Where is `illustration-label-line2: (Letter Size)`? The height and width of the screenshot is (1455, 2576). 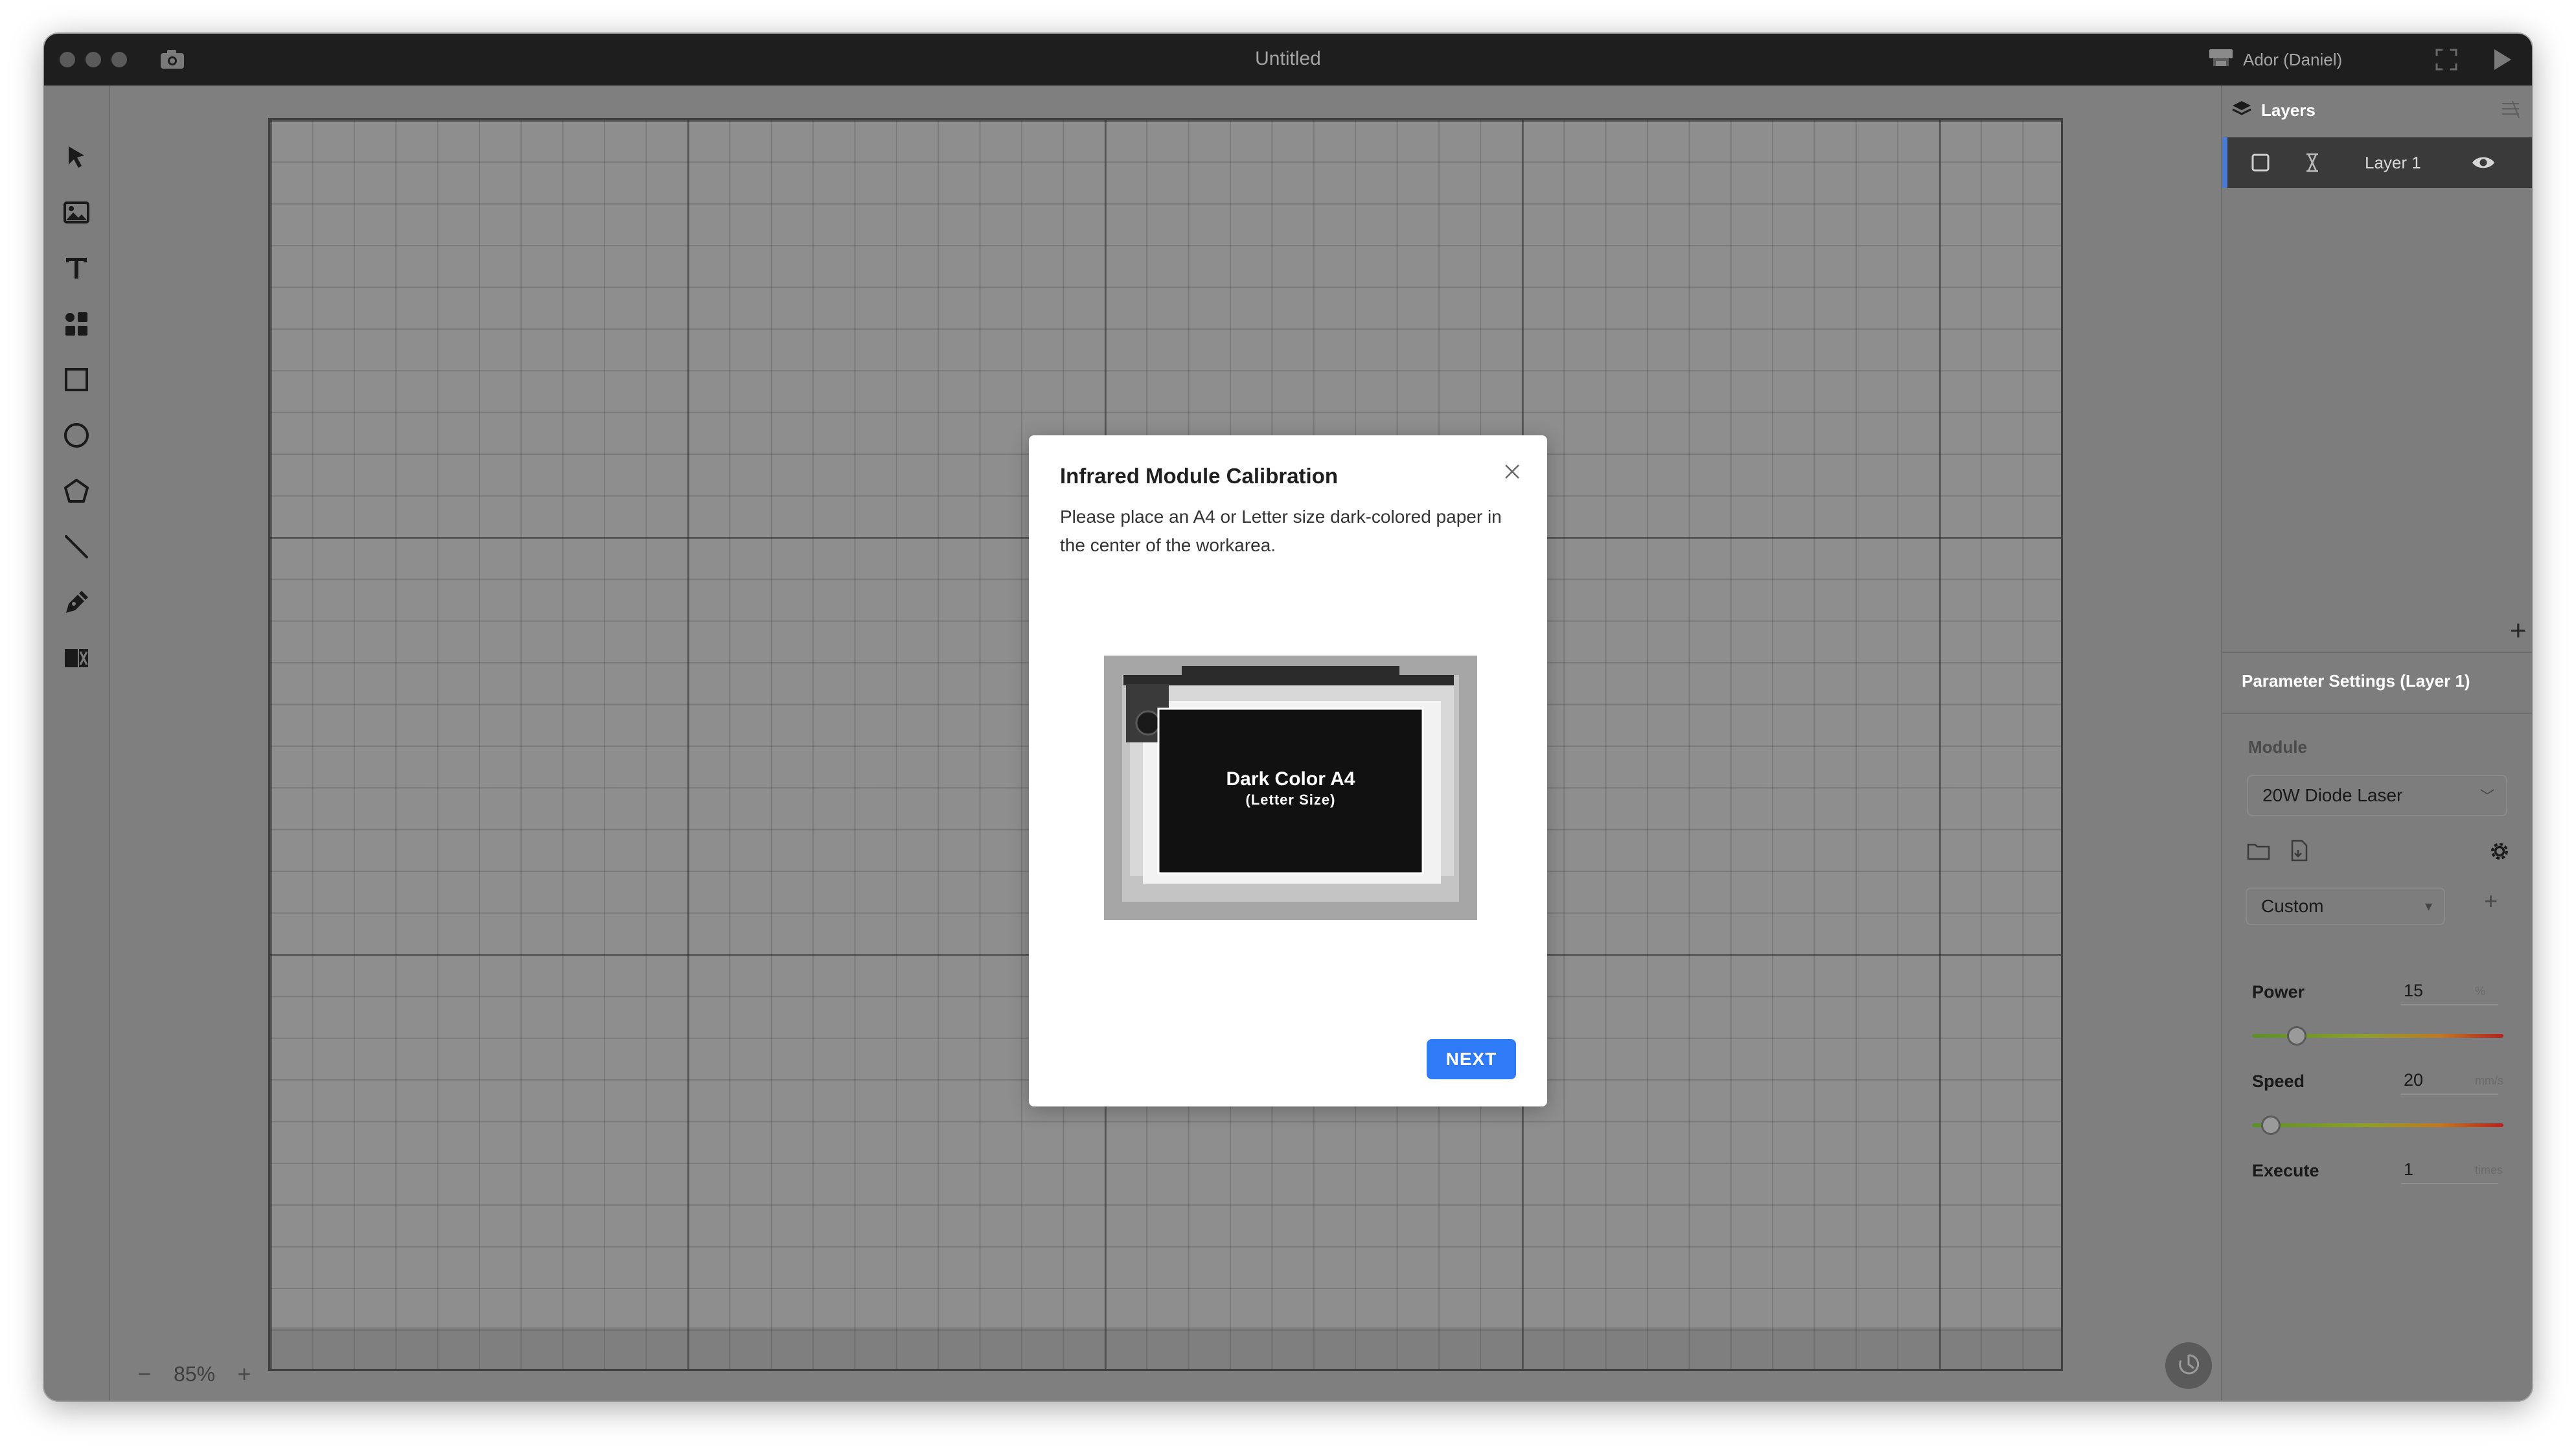
illustration-label-line2: (Letter Size) is located at coordinates (1291, 800).